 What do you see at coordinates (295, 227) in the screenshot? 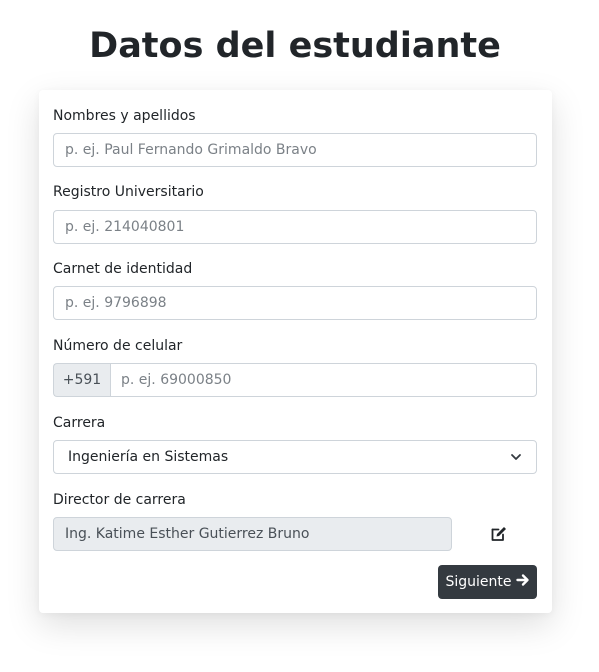
I see `university-registry-input` at bounding box center [295, 227].